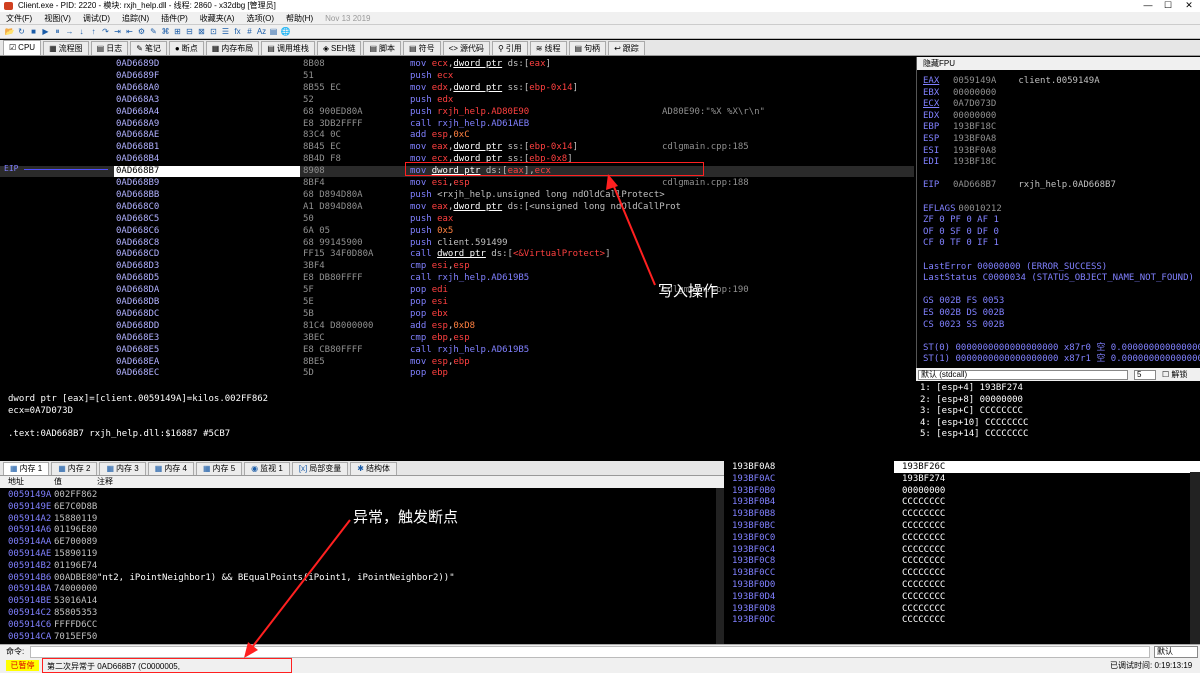 The width and height of the screenshot is (1200, 673). I want to click on toolbar-icon: ⊠, so click(201, 32).